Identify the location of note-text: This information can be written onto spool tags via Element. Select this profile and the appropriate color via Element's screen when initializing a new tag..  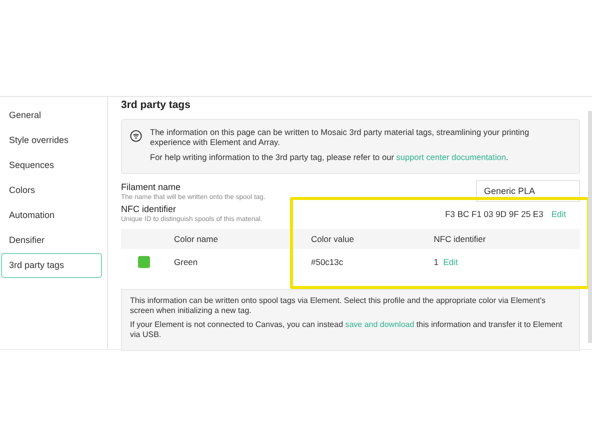
(338, 306).